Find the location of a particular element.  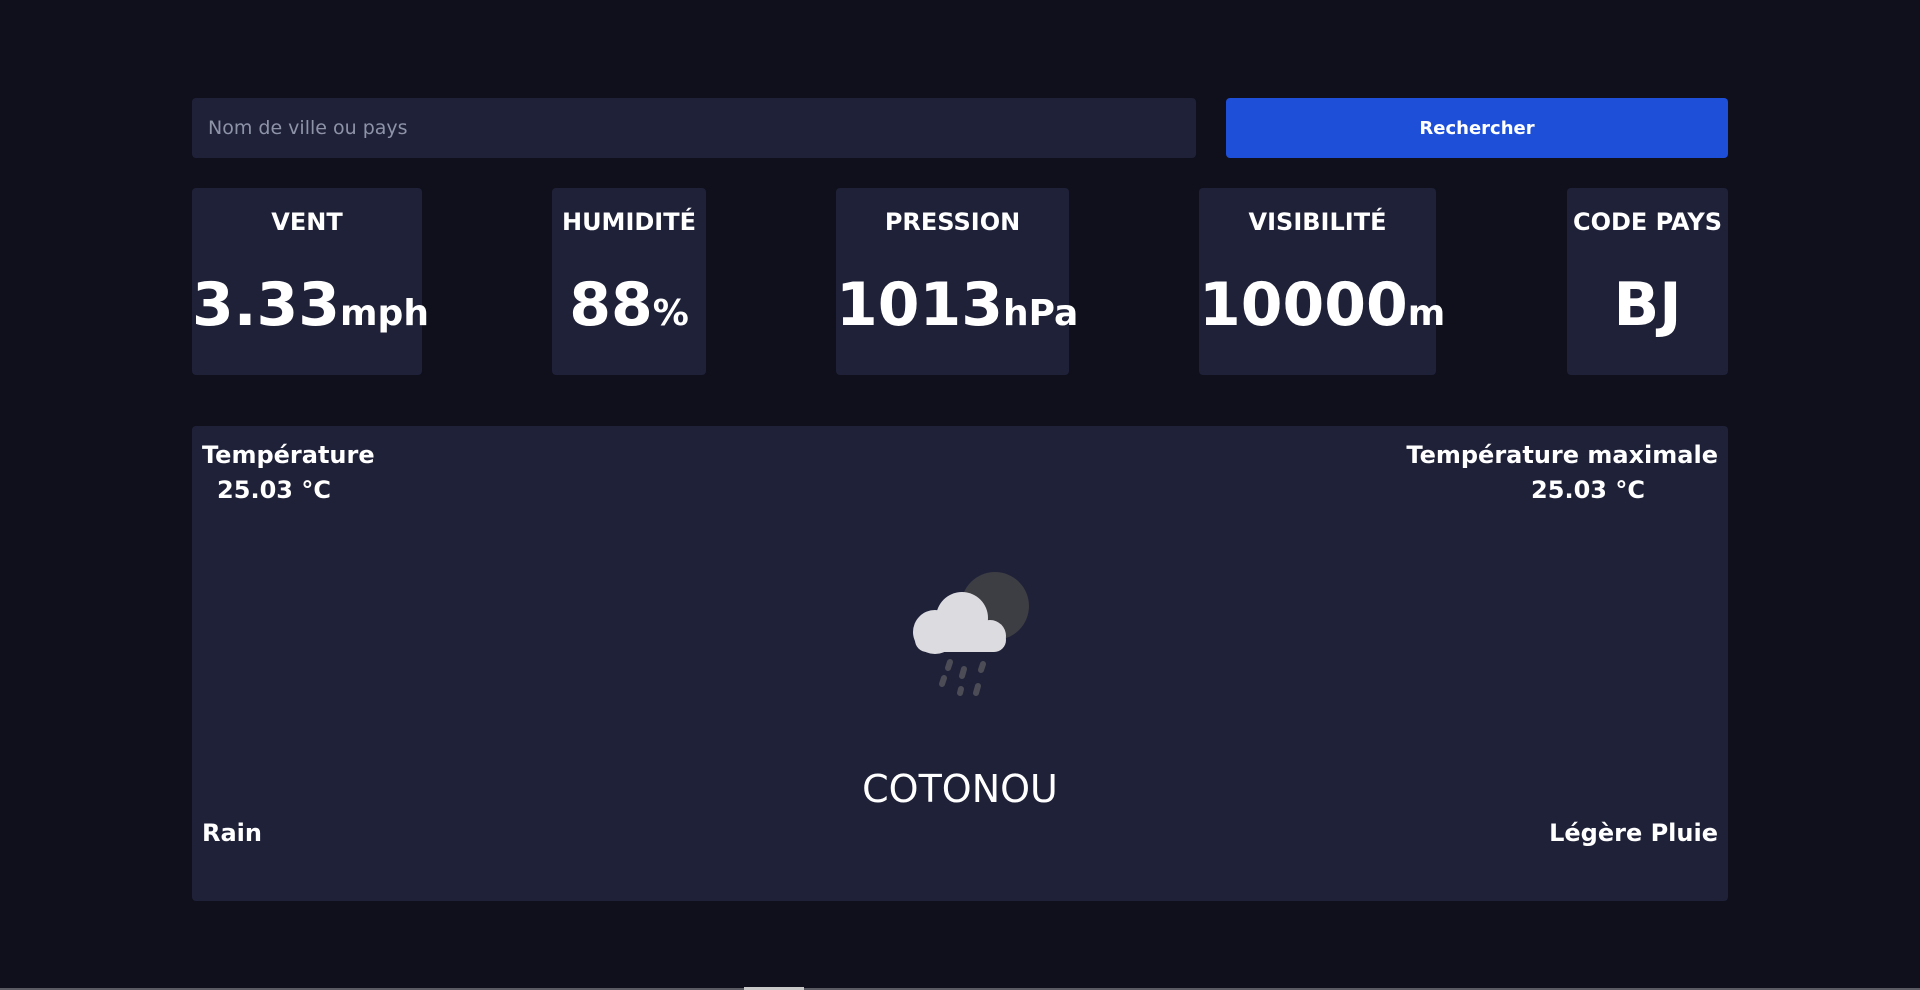

max-temperature-label: Température maximale is located at coordinates (1562, 455).